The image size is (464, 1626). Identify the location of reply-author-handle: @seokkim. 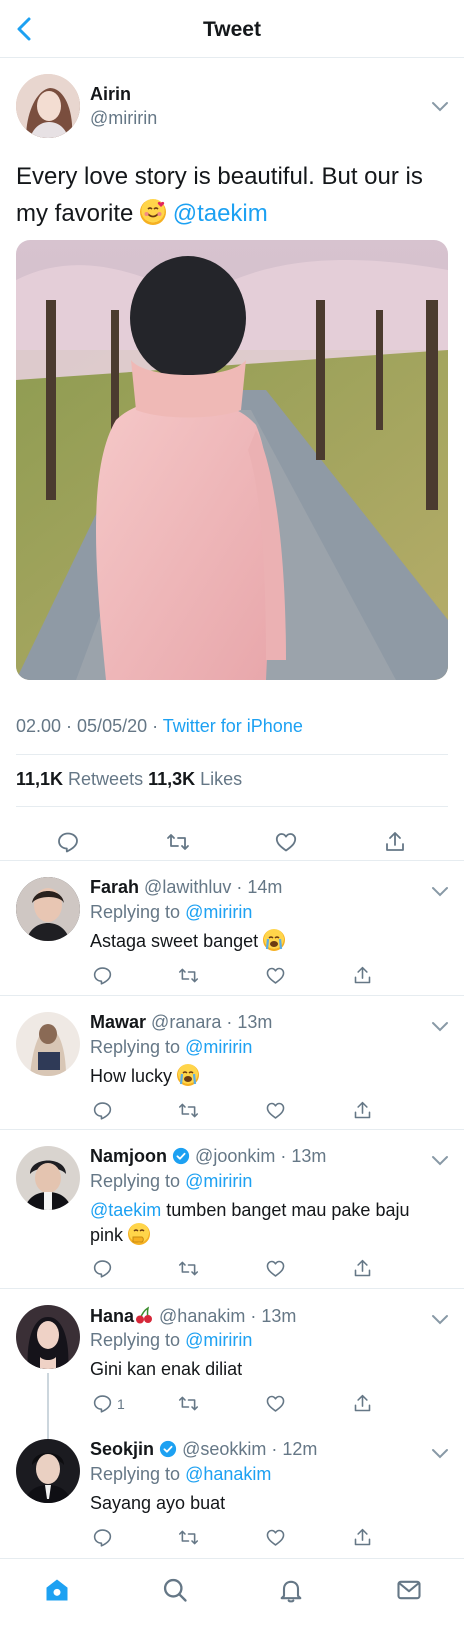
(224, 1449).